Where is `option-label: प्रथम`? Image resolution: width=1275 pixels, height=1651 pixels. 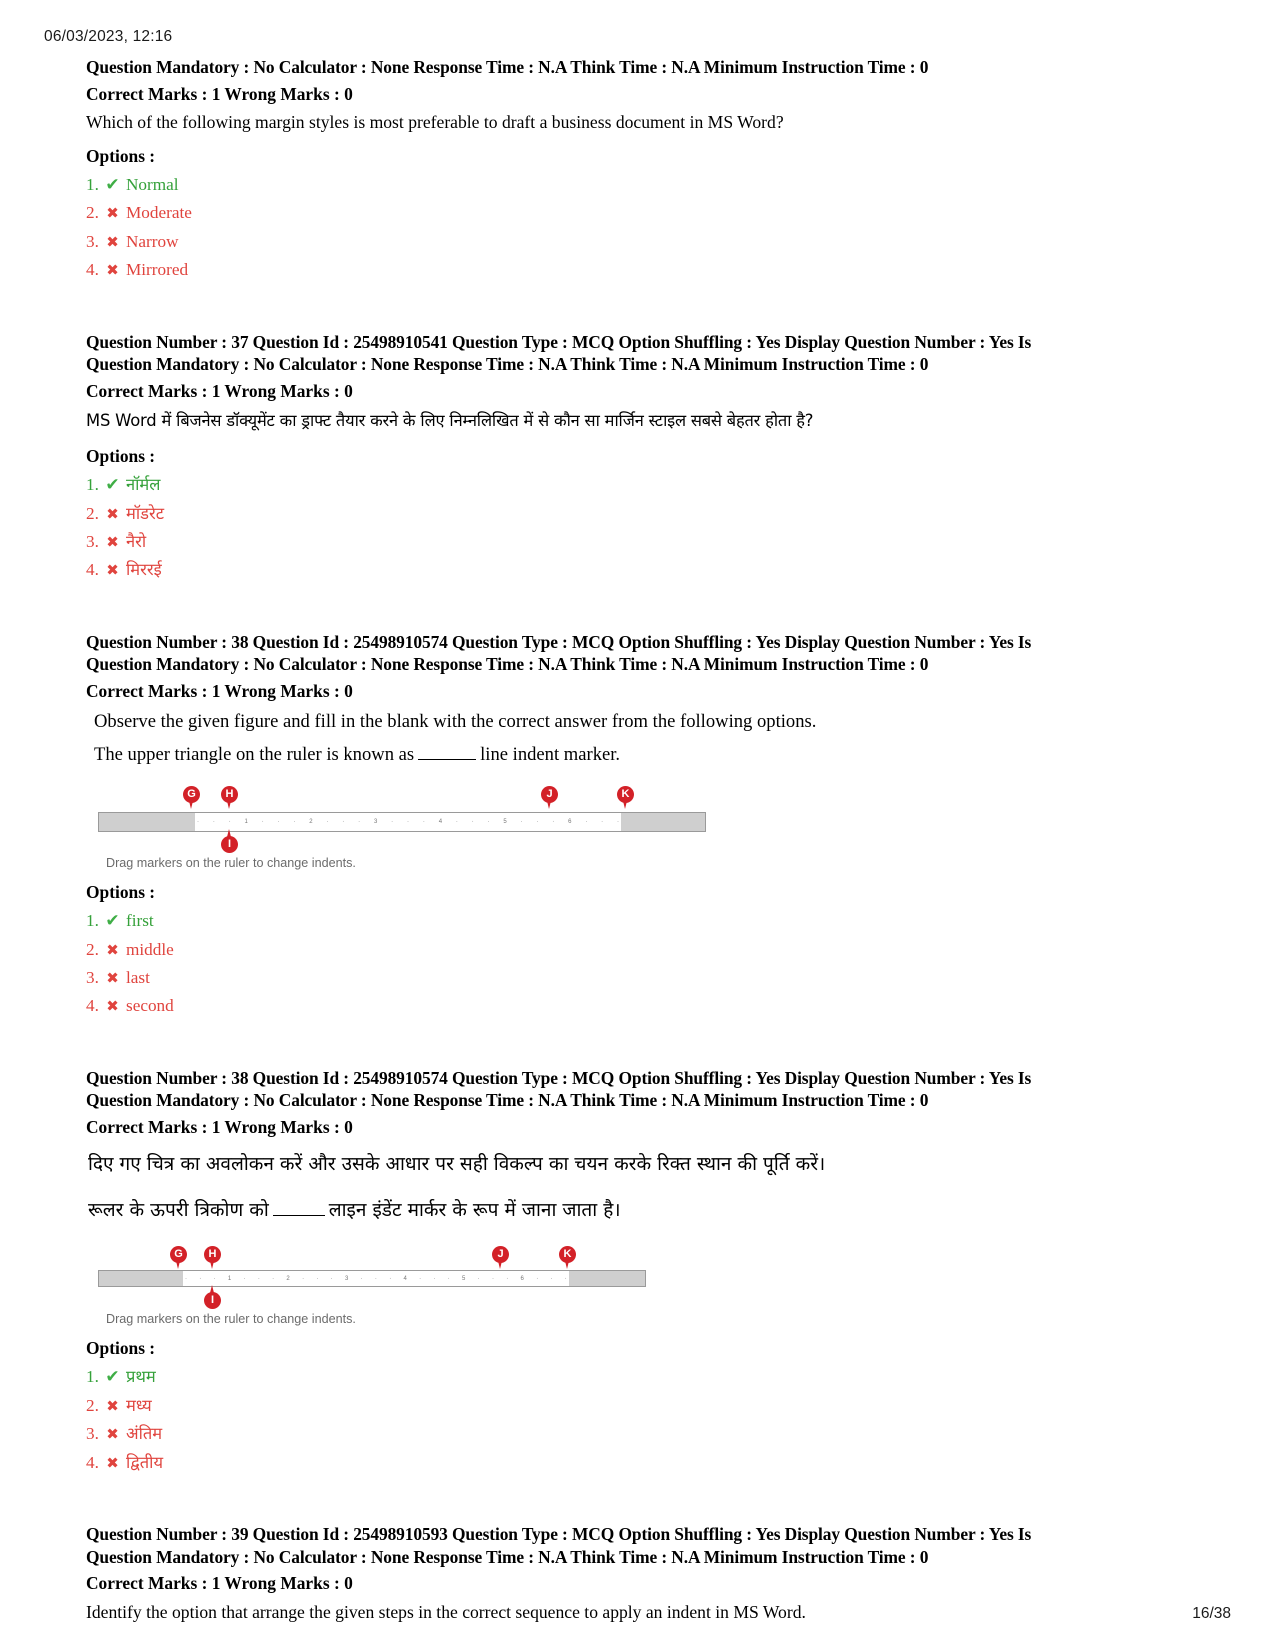
option-label: प्रथम is located at coordinates (141, 1377).